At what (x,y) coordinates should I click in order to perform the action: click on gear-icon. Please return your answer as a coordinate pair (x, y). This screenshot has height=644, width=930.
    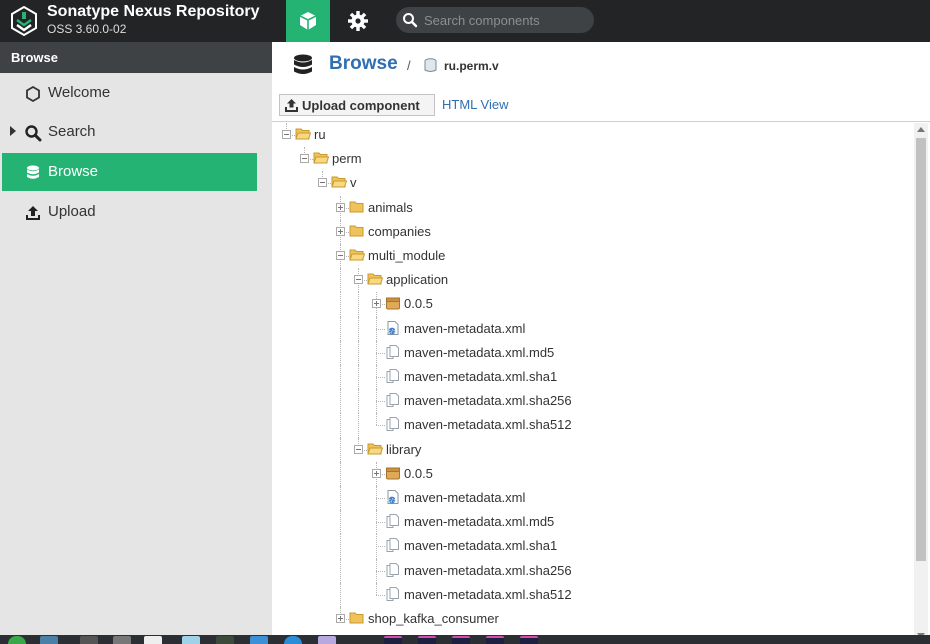
    Looking at the image, I should click on (358, 21).